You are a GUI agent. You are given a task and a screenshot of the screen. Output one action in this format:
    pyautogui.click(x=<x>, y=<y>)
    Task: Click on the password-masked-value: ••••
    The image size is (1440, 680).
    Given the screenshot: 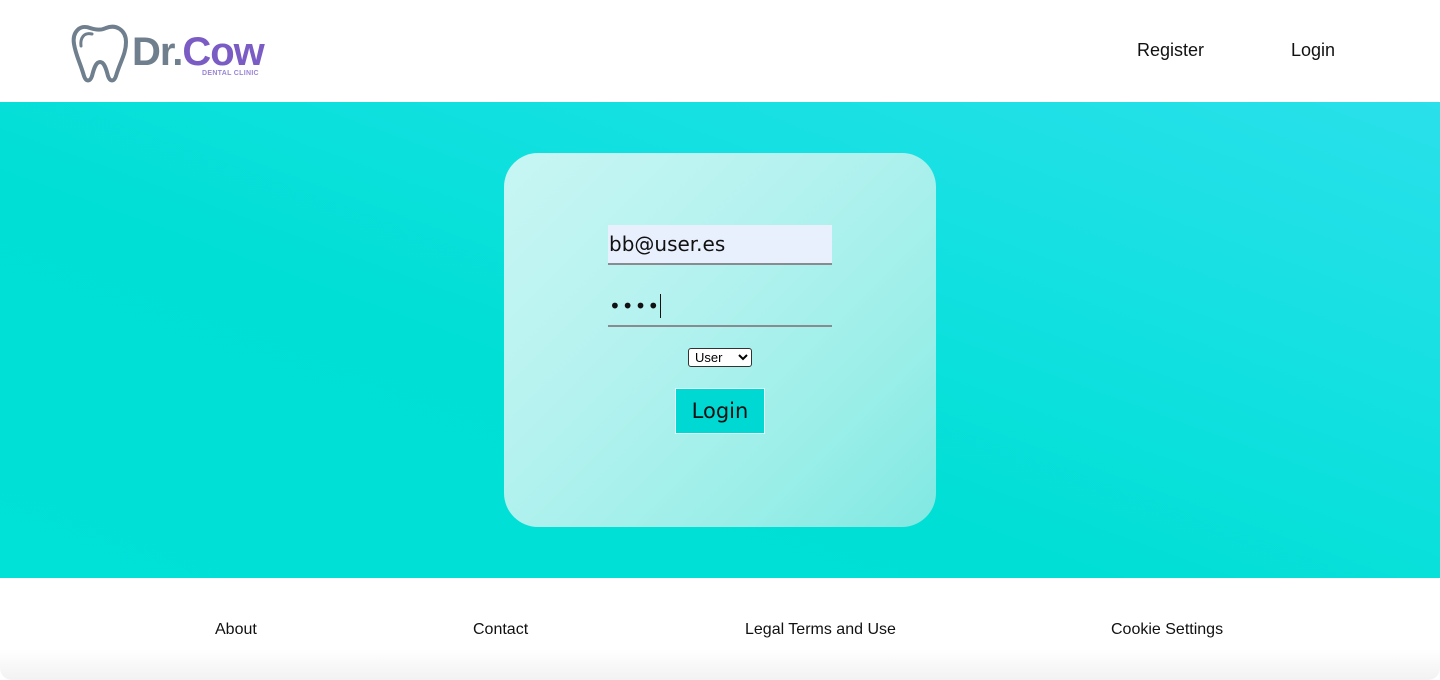 What is the action you would take?
    pyautogui.click(x=635, y=306)
    